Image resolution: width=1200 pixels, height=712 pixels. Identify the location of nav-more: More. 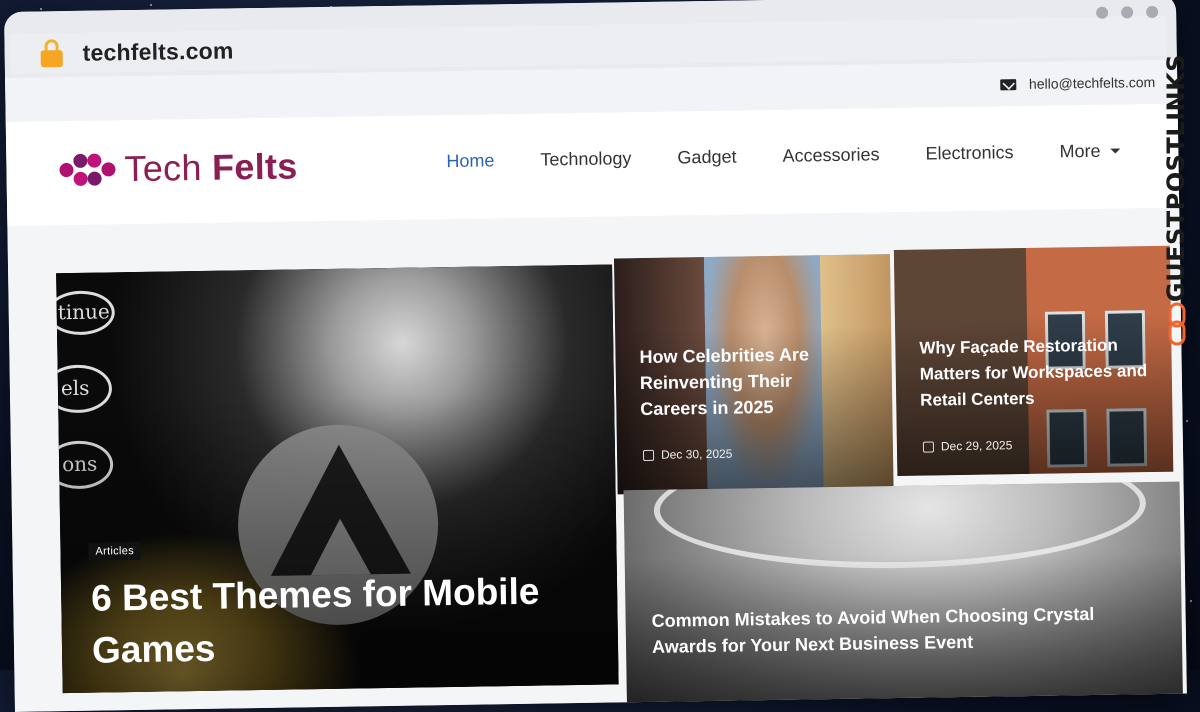
(1090, 151).